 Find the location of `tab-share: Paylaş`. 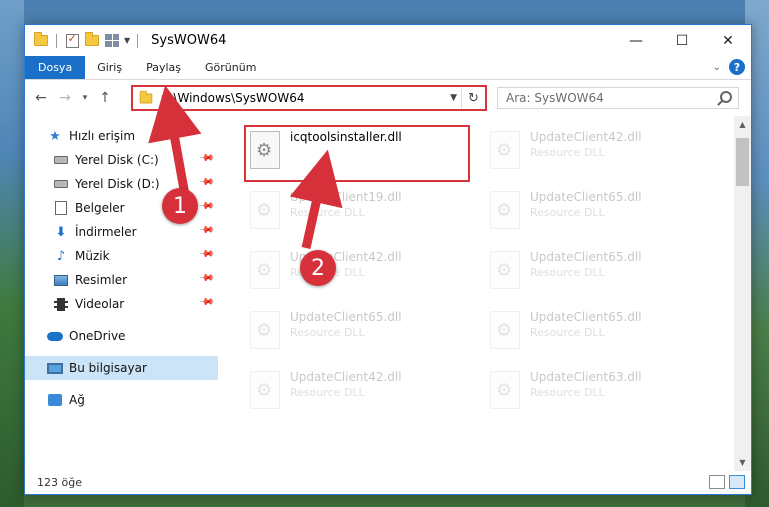

tab-share: Paylaş is located at coordinates (163, 67).